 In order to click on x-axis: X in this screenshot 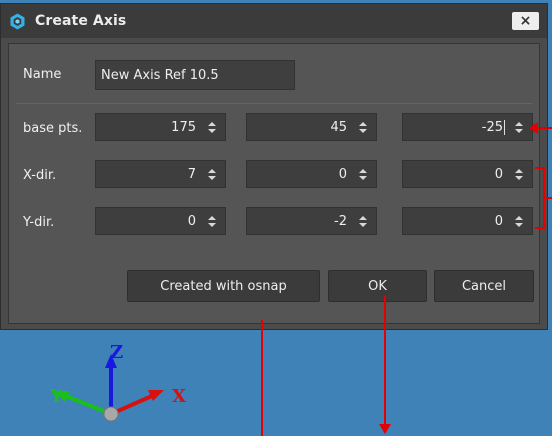, I will do `click(148, 401)`.